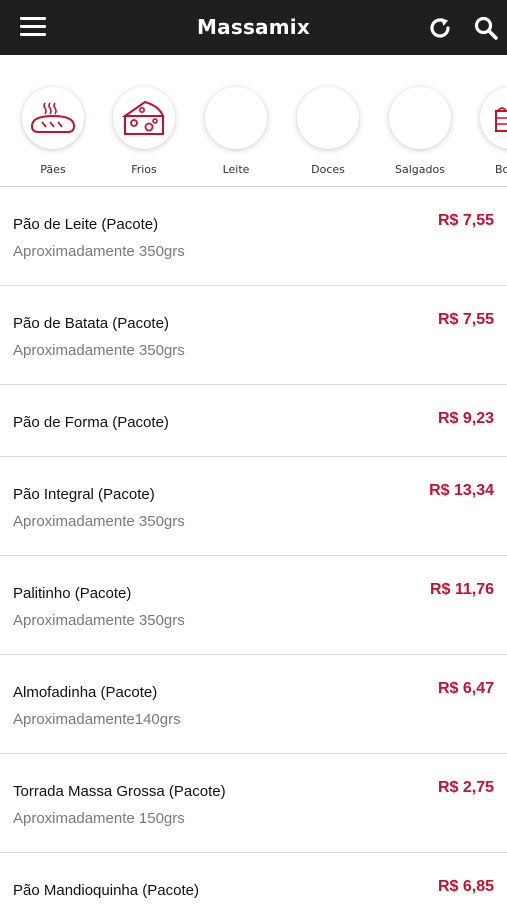 The image size is (507, 913). What do you see at coordinates (461, 490) in the screenshot?
I see `product-price: R$ 13,34` at bounding box center [461, 490].